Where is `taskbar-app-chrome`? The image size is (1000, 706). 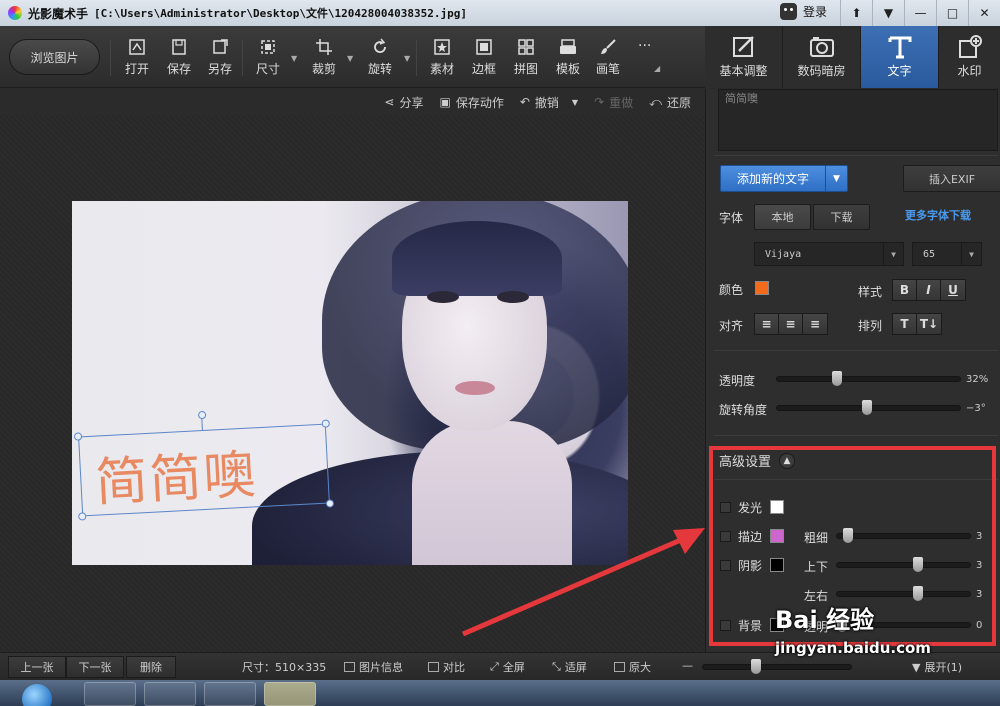
taskbar-app-chrome is located at coordinates (230, 694).